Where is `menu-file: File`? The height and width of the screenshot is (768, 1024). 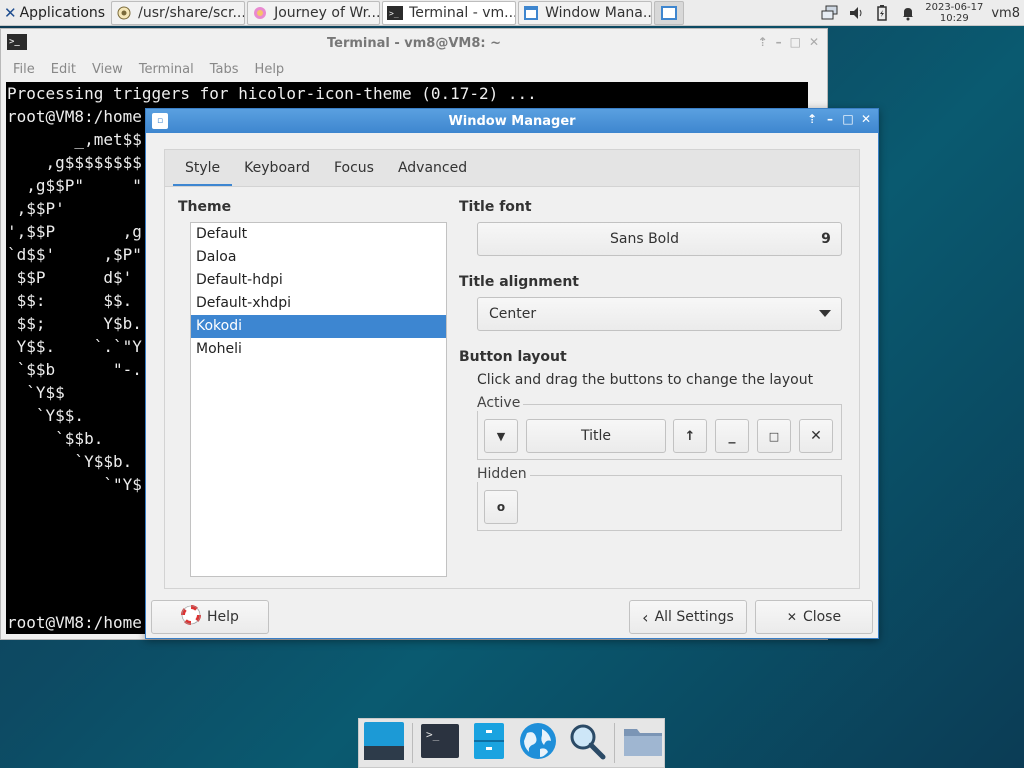 menu-file: File is located at coordinates (24, 69).